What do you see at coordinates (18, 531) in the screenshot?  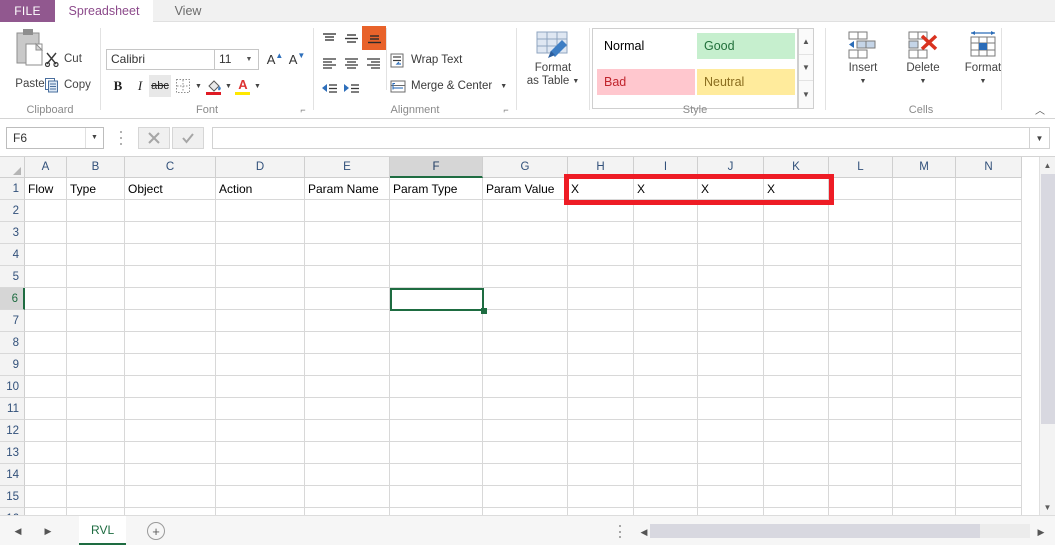 I see `previous-sheet-button: ◀` at bounding box center [18, 531].